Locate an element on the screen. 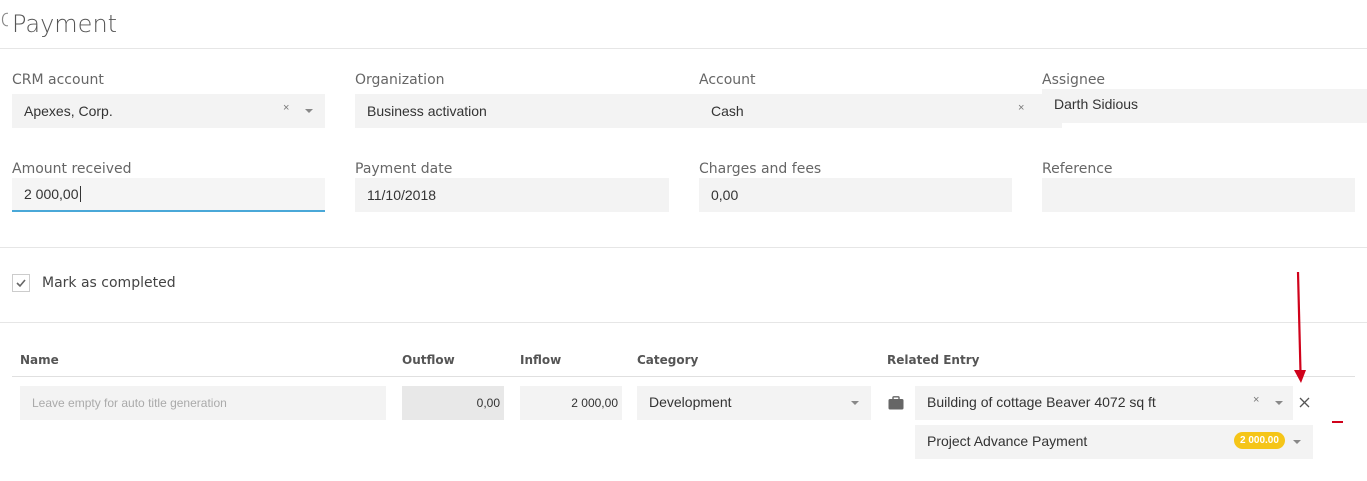 This screenshot has width=1367, height=481. amount-received-label: Amount received is located at coordinates (72, 169).